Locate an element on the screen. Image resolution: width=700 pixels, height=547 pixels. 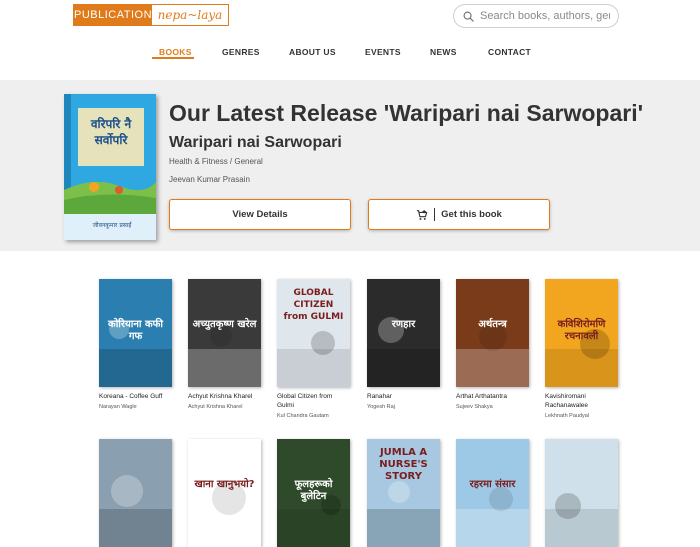
nav-news: NEWS is located at coordinates (443, 52).